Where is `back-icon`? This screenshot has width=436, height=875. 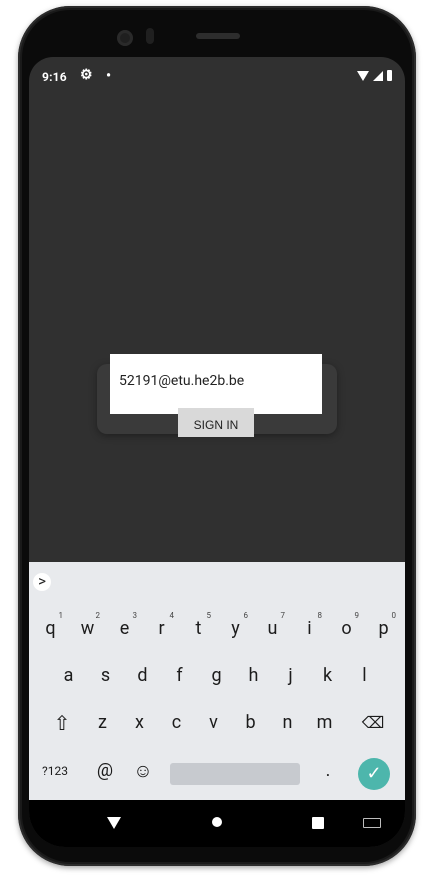
back-icon is located at coordinates (114, 823).